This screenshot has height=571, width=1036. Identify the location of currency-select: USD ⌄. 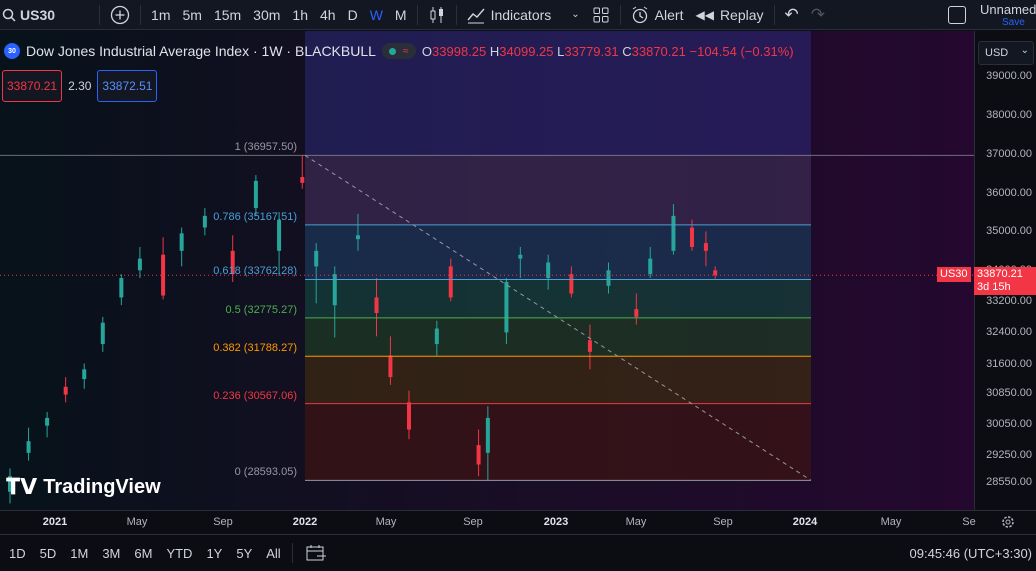
(1006, 53).